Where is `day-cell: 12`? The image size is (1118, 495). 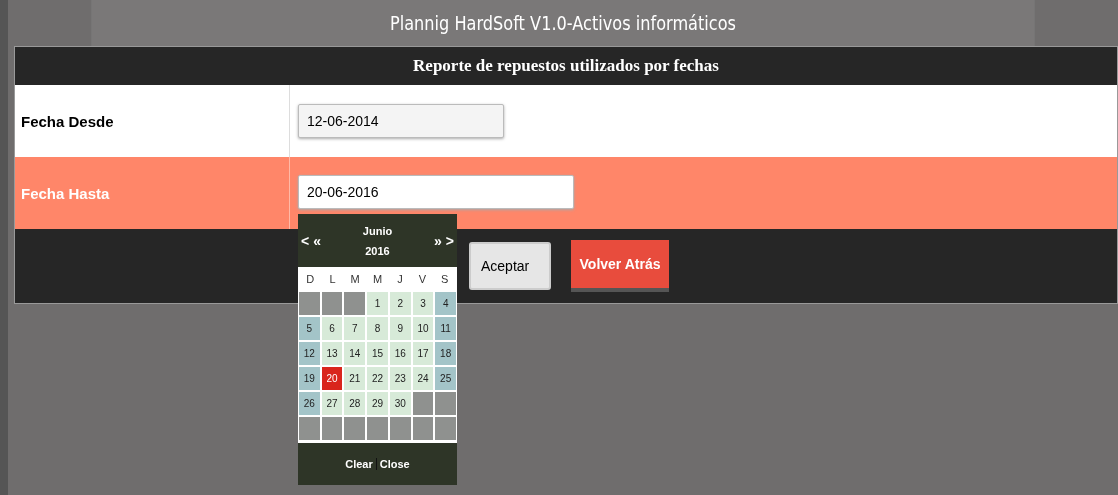 day-cell: 12 is located at coordinates (309, 353).